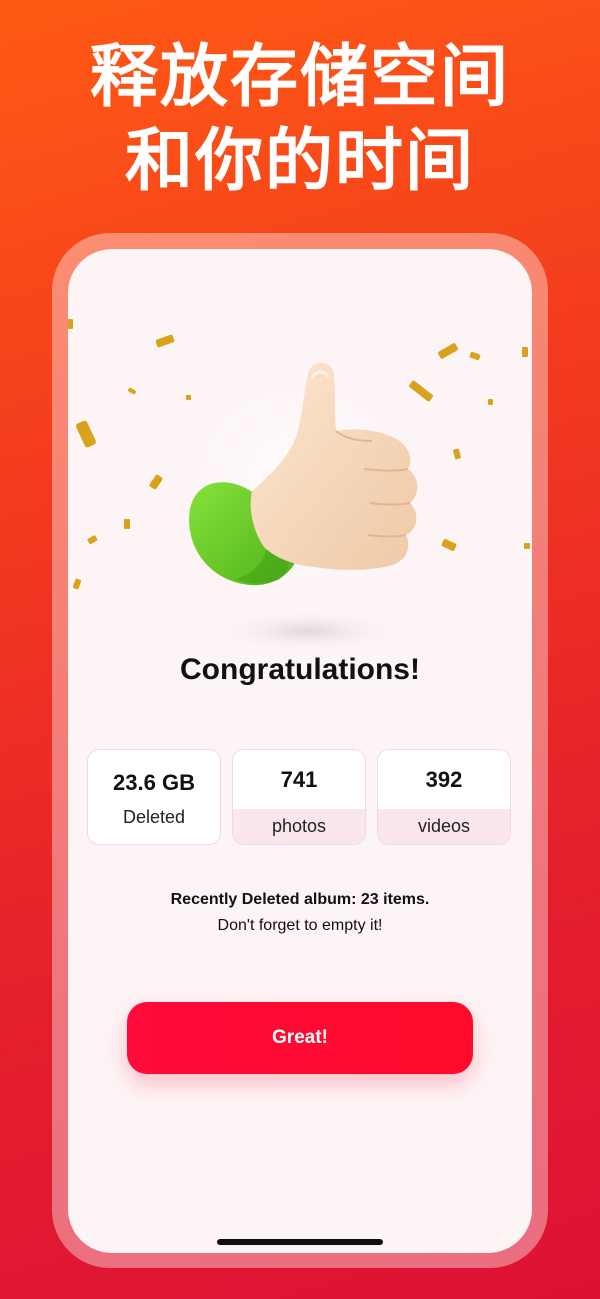 The width and height of the screenshot is (600, 1299). I want to click on videos-count-value: 392, so click(444, 779).